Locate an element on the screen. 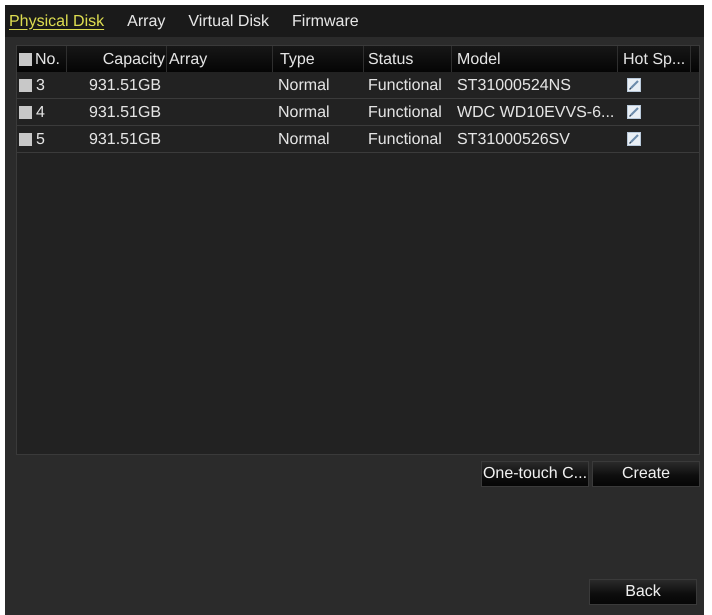 This screenshot has width=712, height=615. action-button: Create is located at coordinates (646, 474).